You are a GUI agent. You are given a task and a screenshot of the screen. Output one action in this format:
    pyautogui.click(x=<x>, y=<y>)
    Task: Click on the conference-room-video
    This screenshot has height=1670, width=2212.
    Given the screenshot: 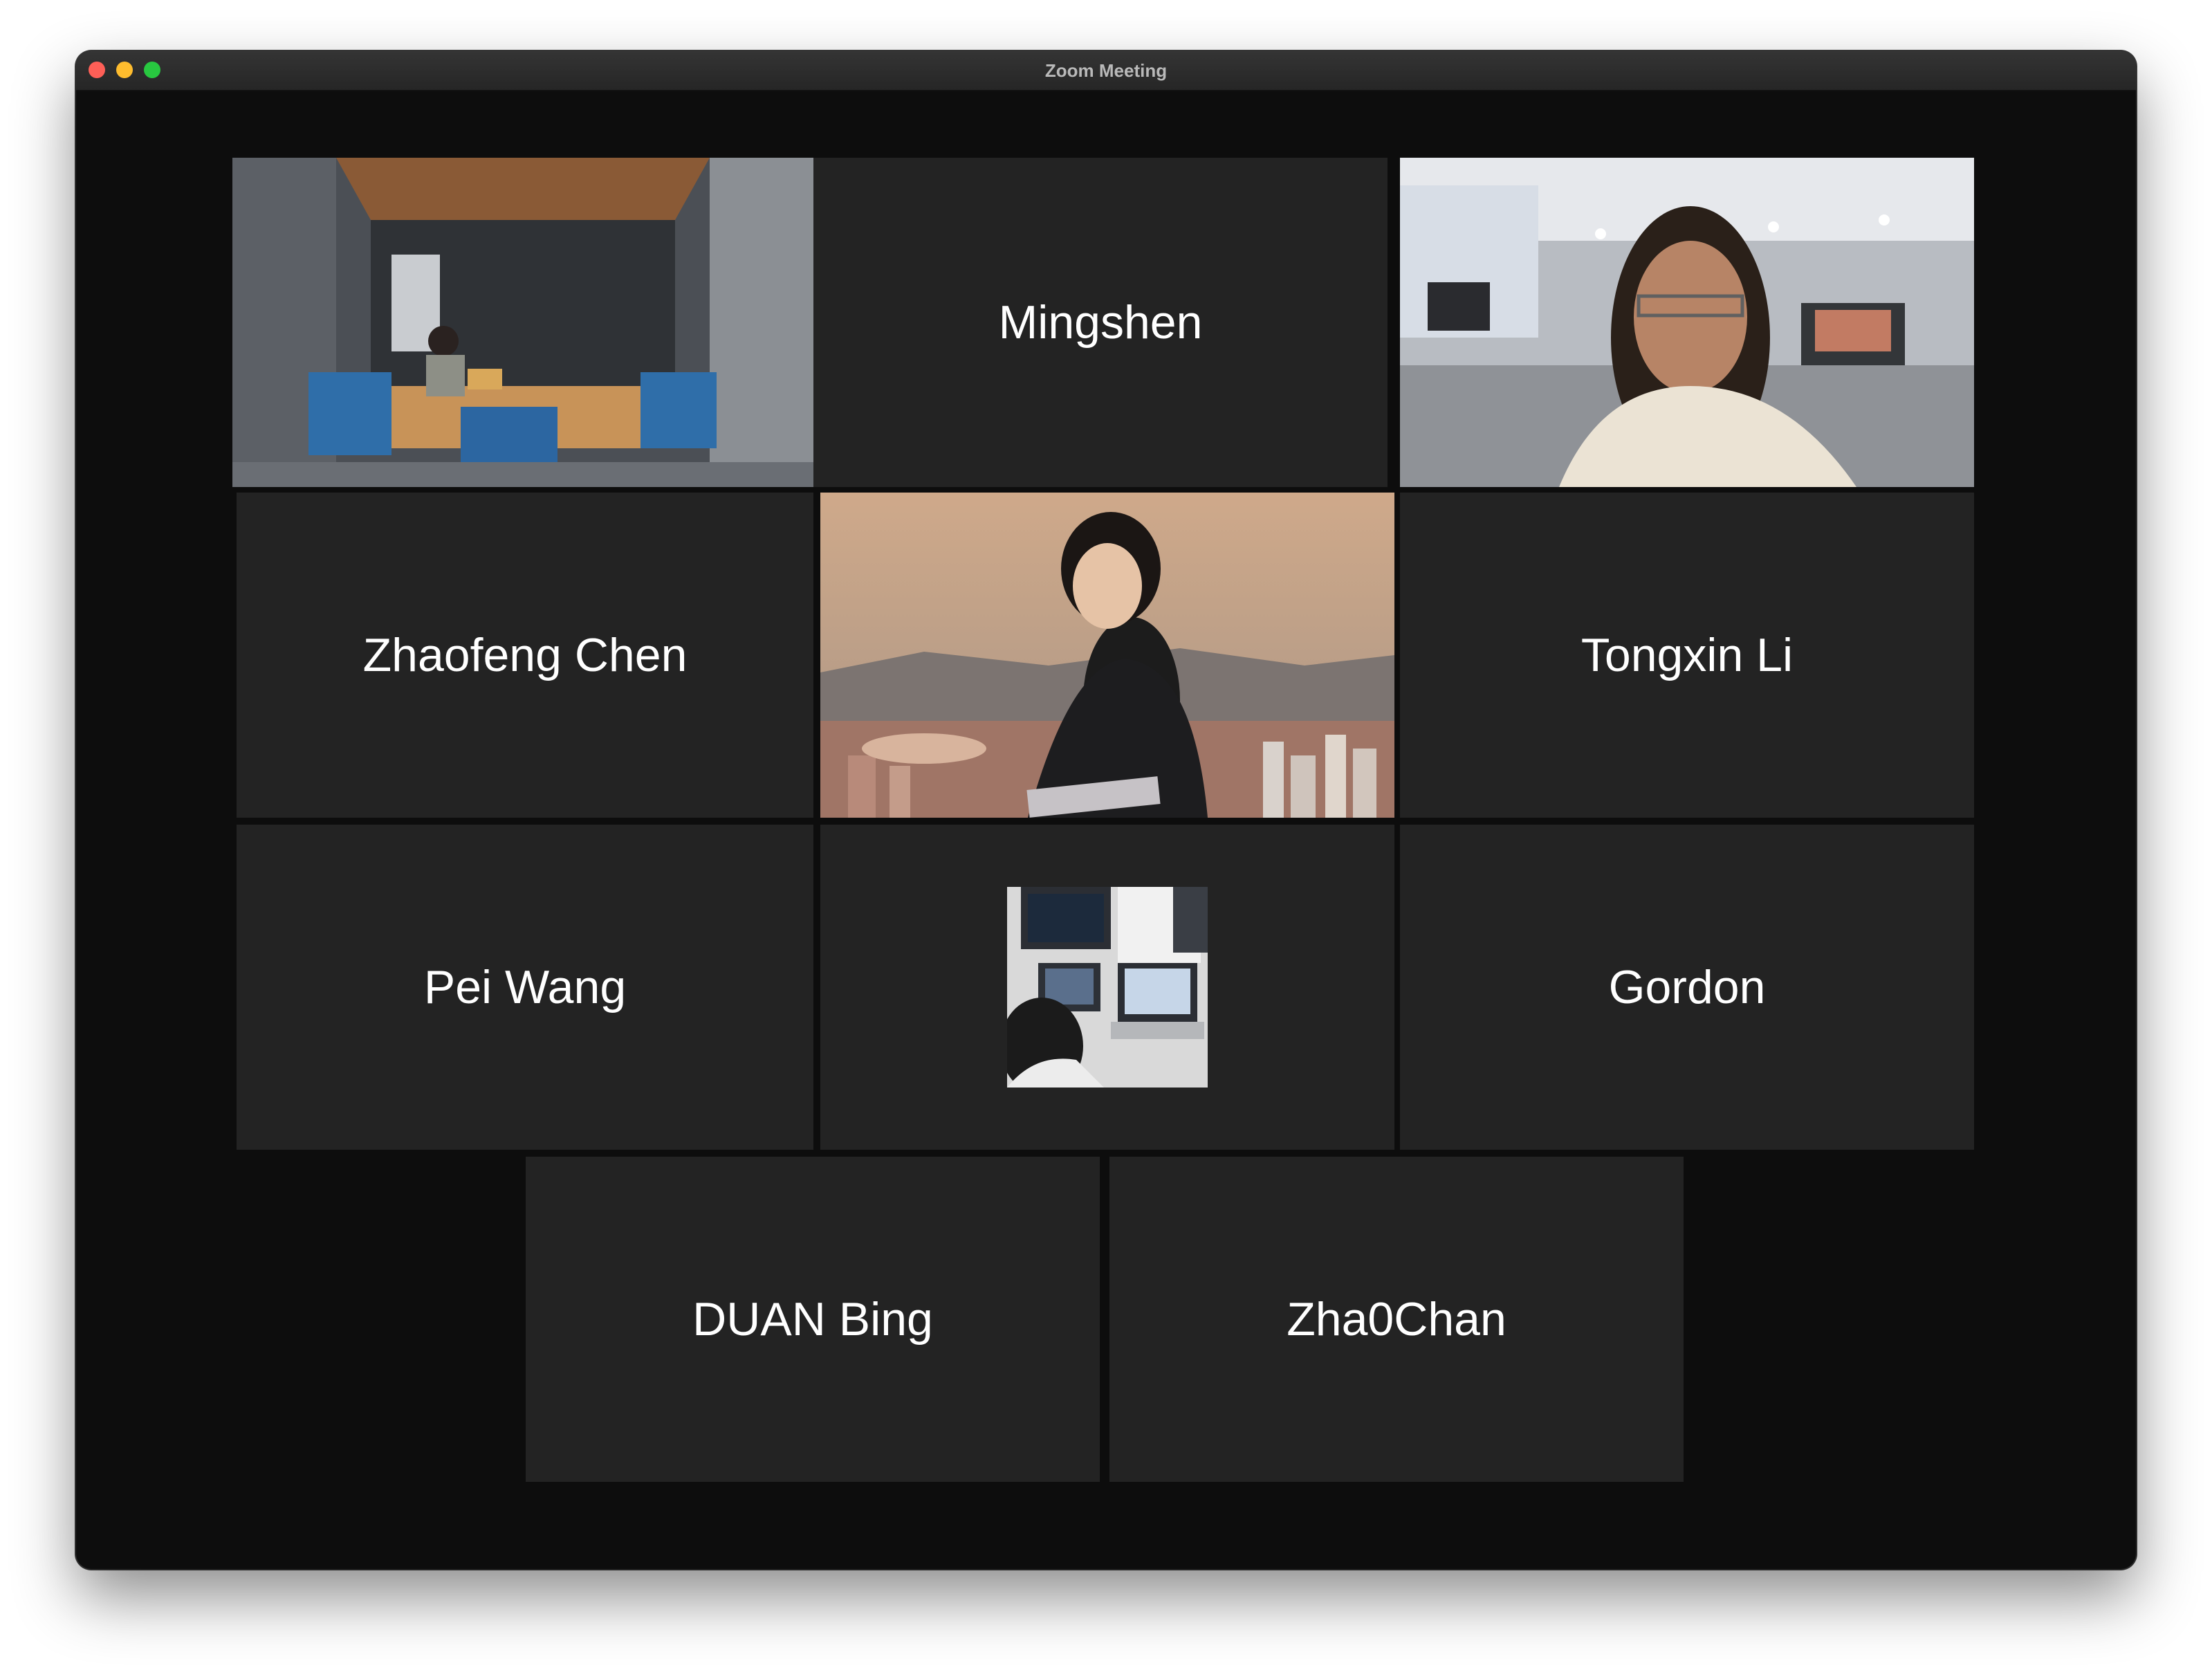 What is the action you would take?
    pyautogui.click(x=523, y=322)
    